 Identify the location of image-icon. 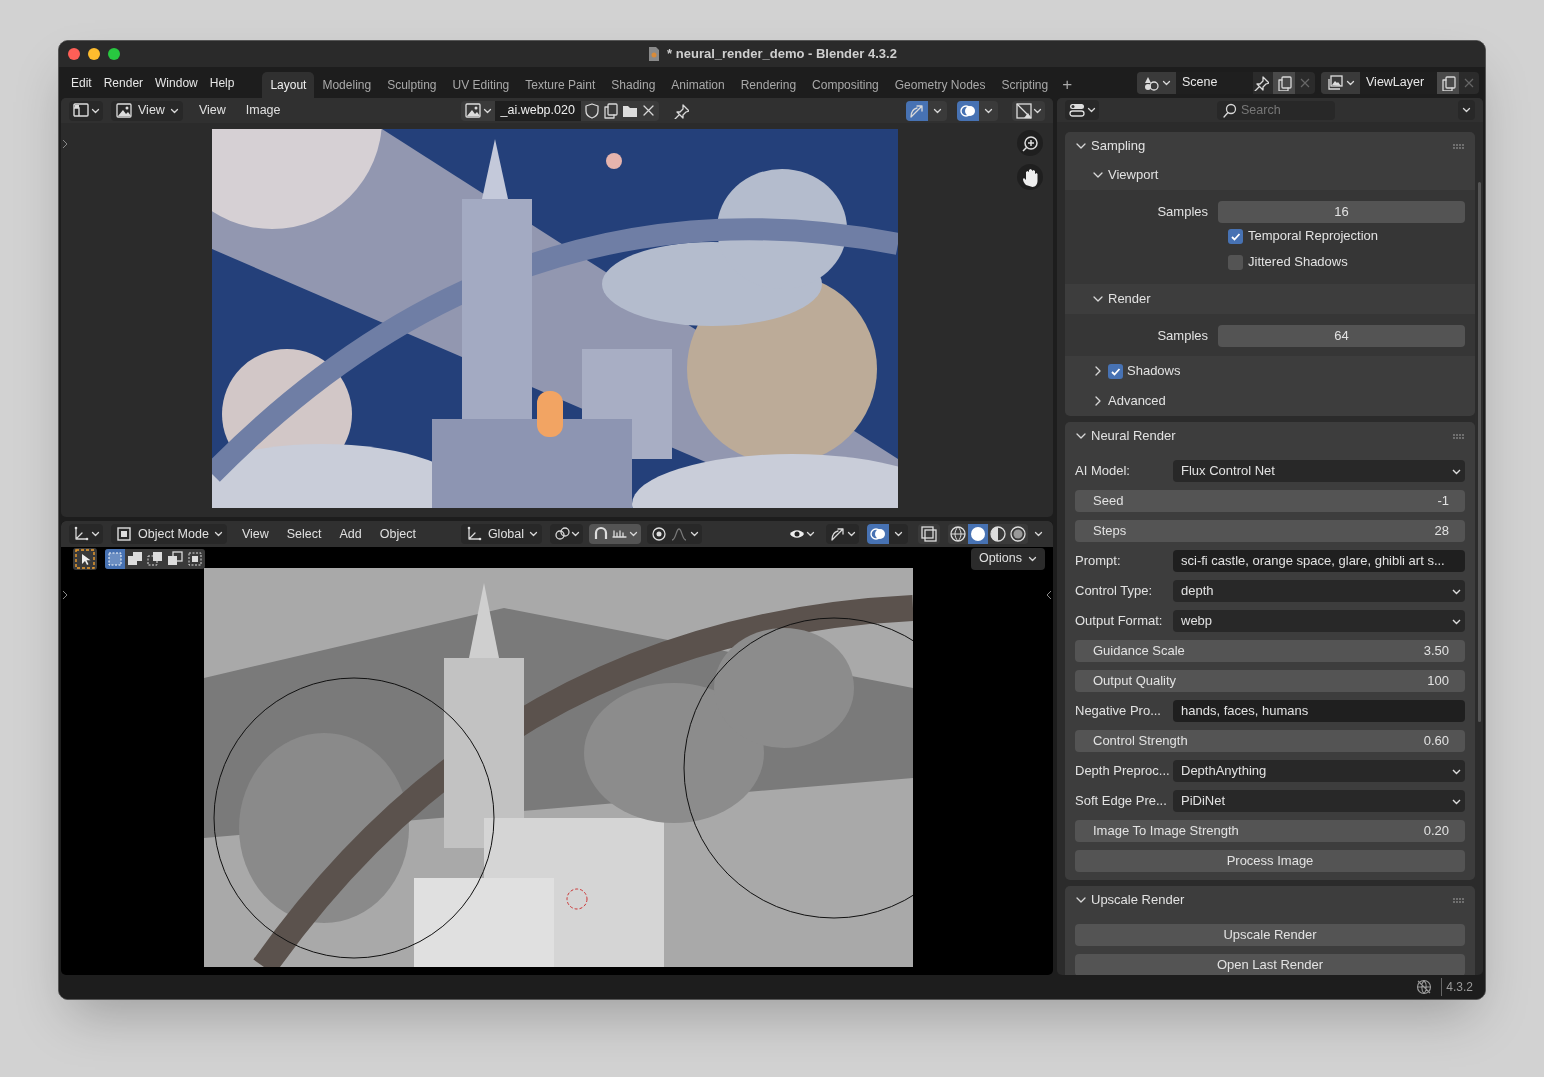
(472, 110).